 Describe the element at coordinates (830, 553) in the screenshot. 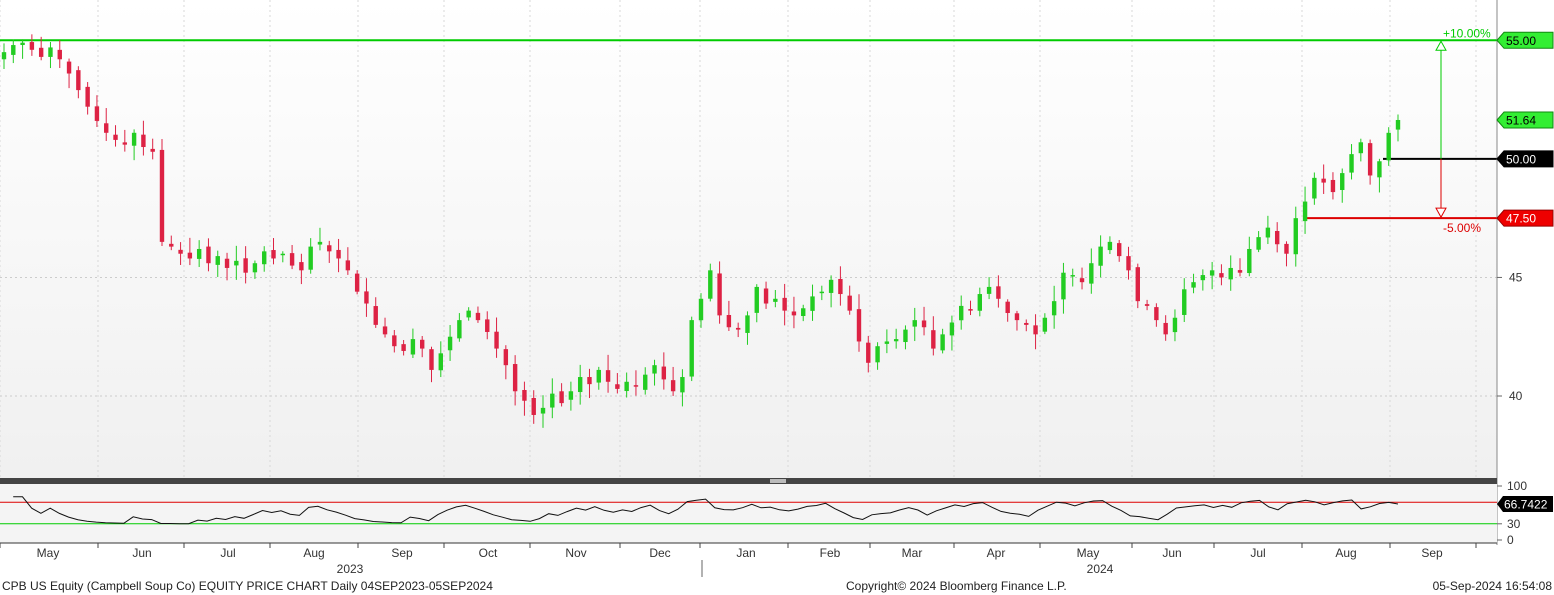

I see `x-tick-label: Feb` at that location.